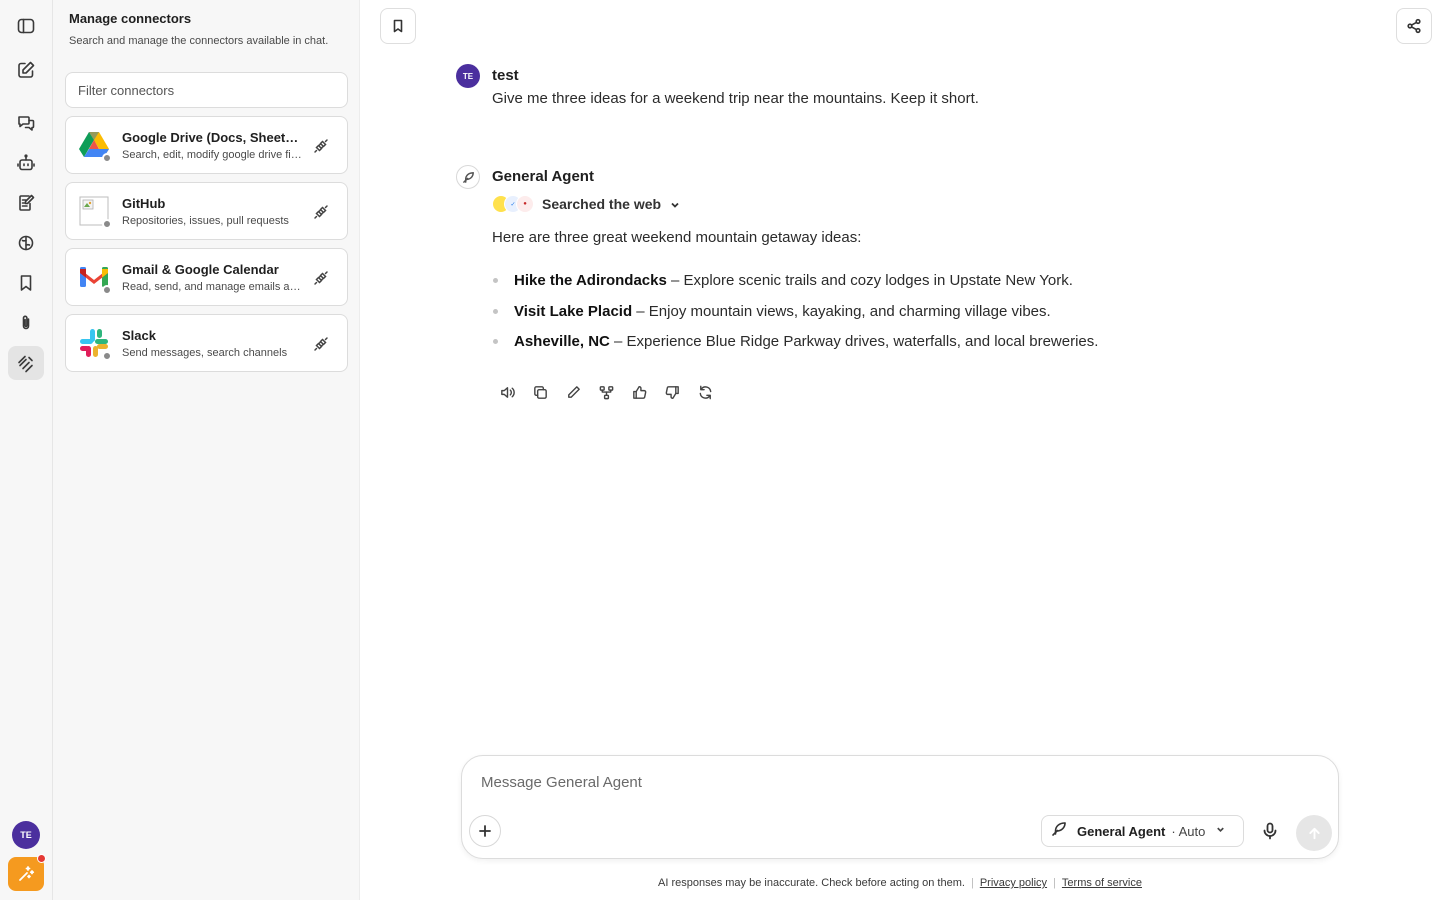 The width and height of the screenshot is (1440, 900). I want to click on feather-icon, so click(468, 177).